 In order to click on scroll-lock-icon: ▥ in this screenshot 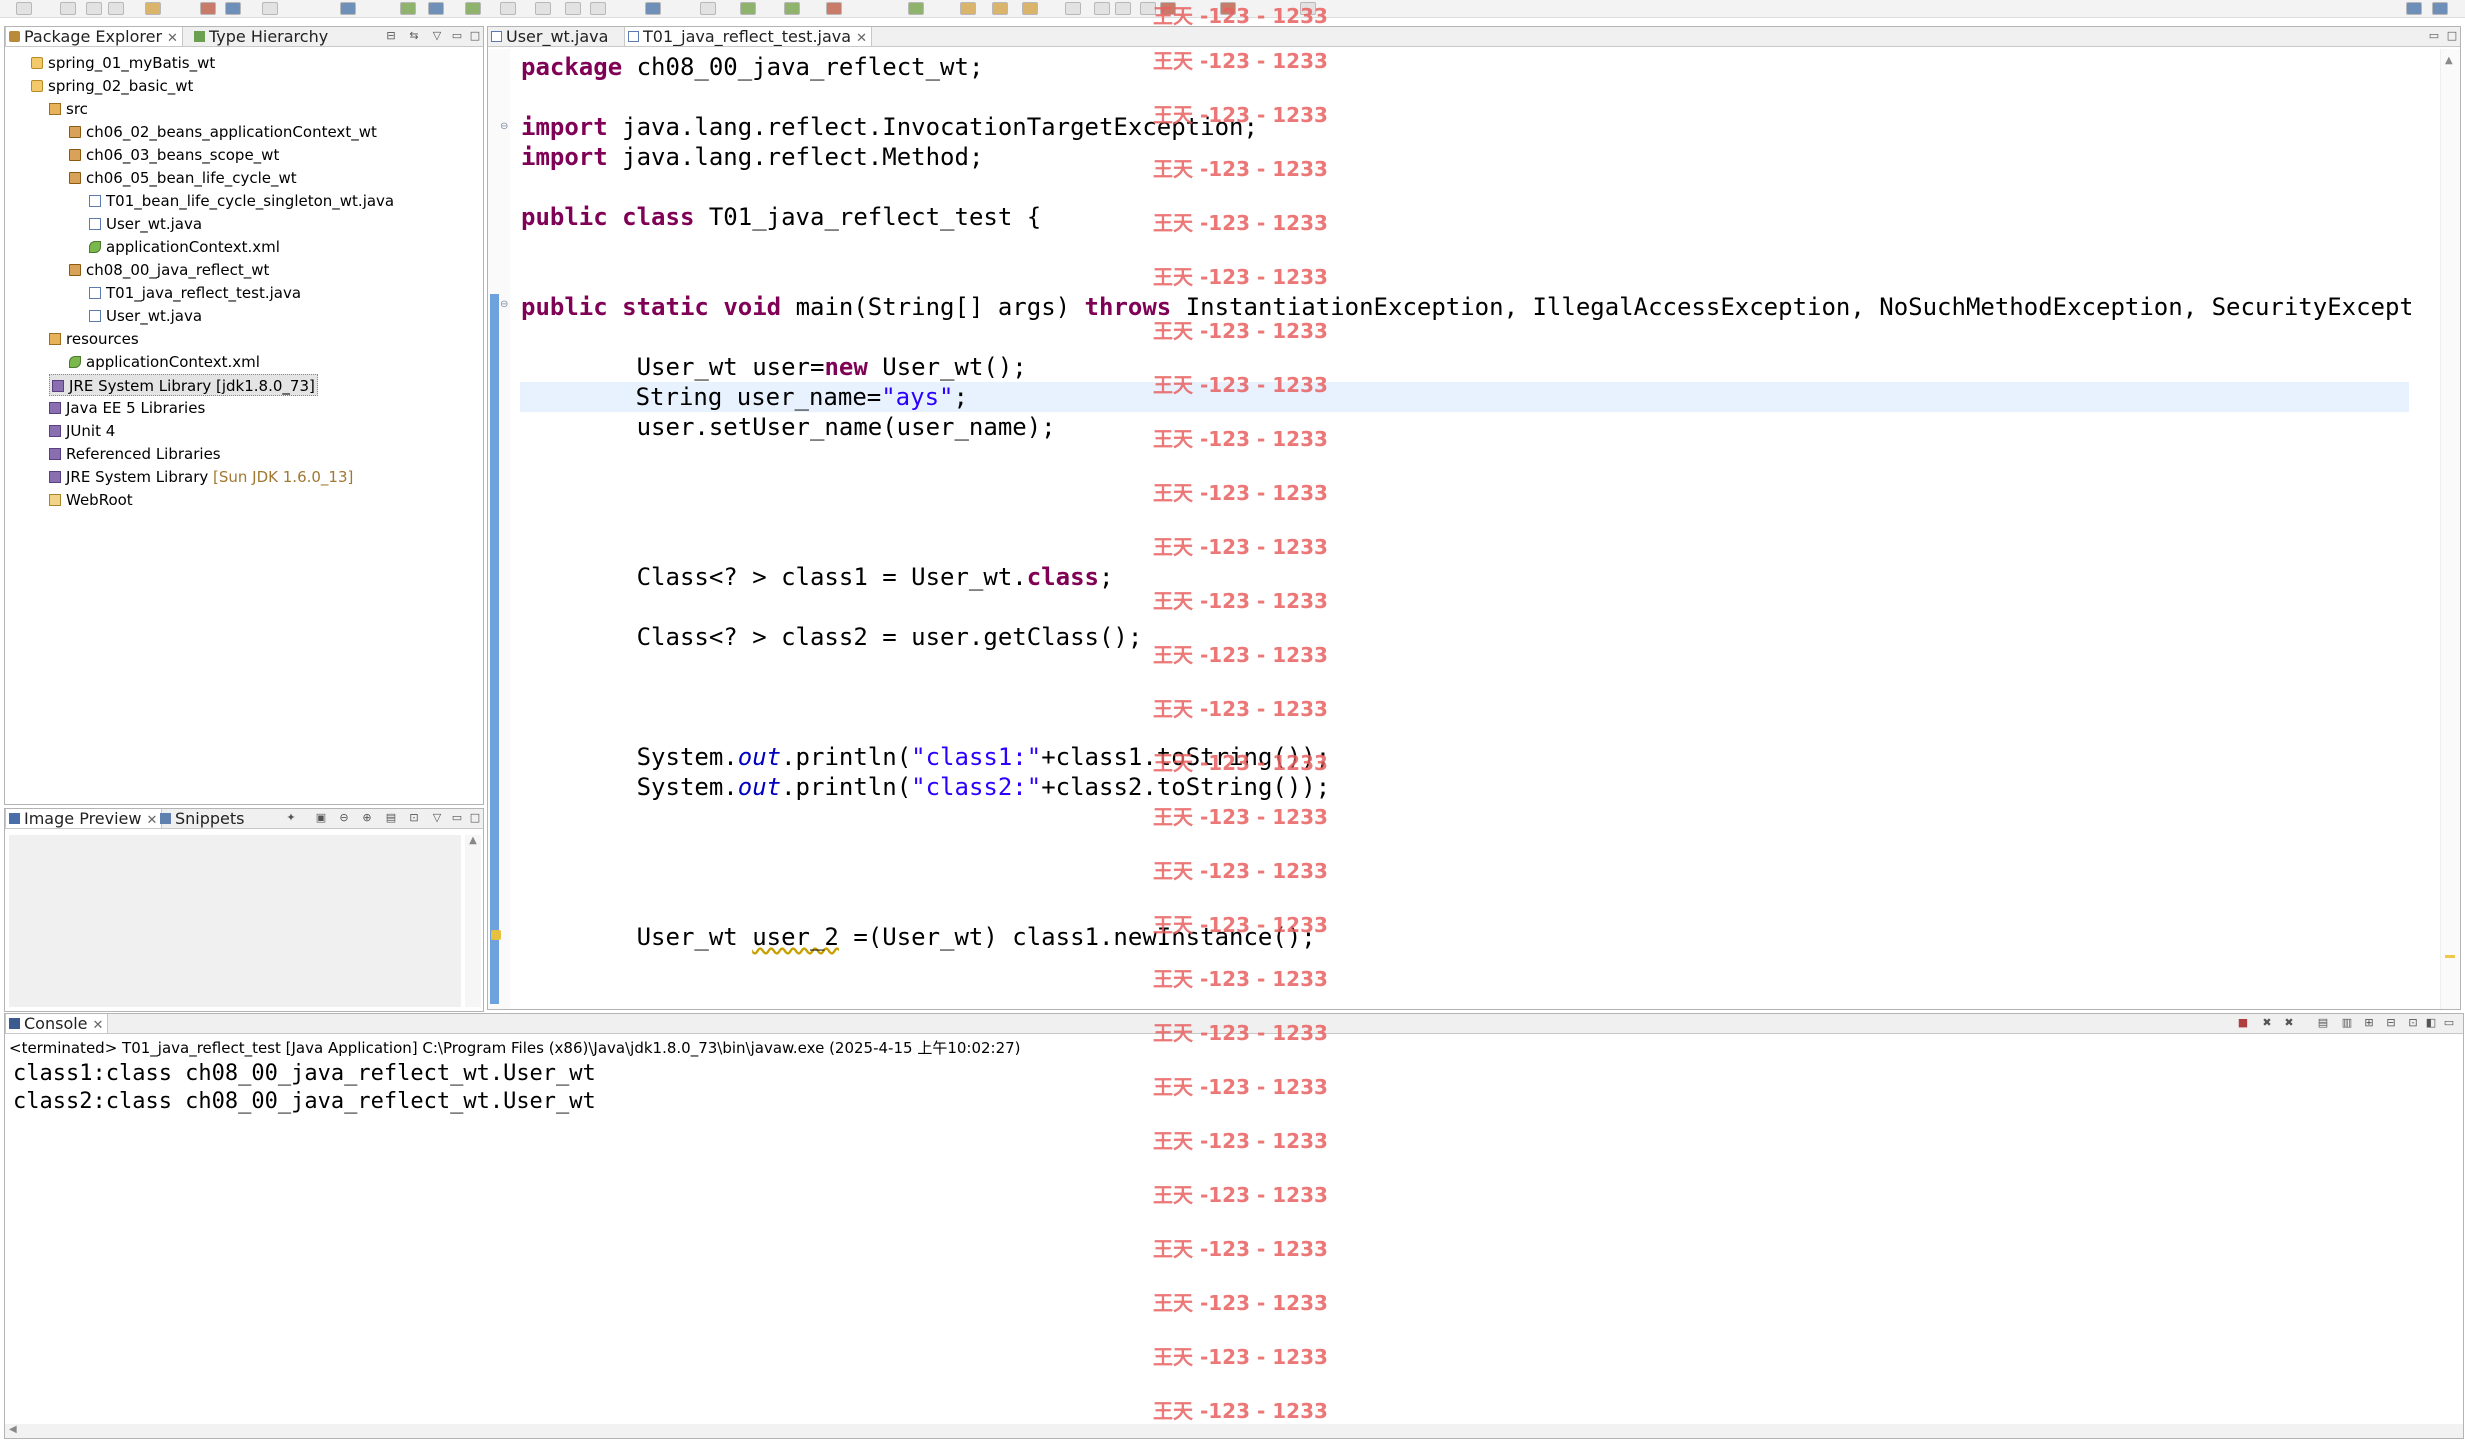, I will do `click(2347, 1023)`.